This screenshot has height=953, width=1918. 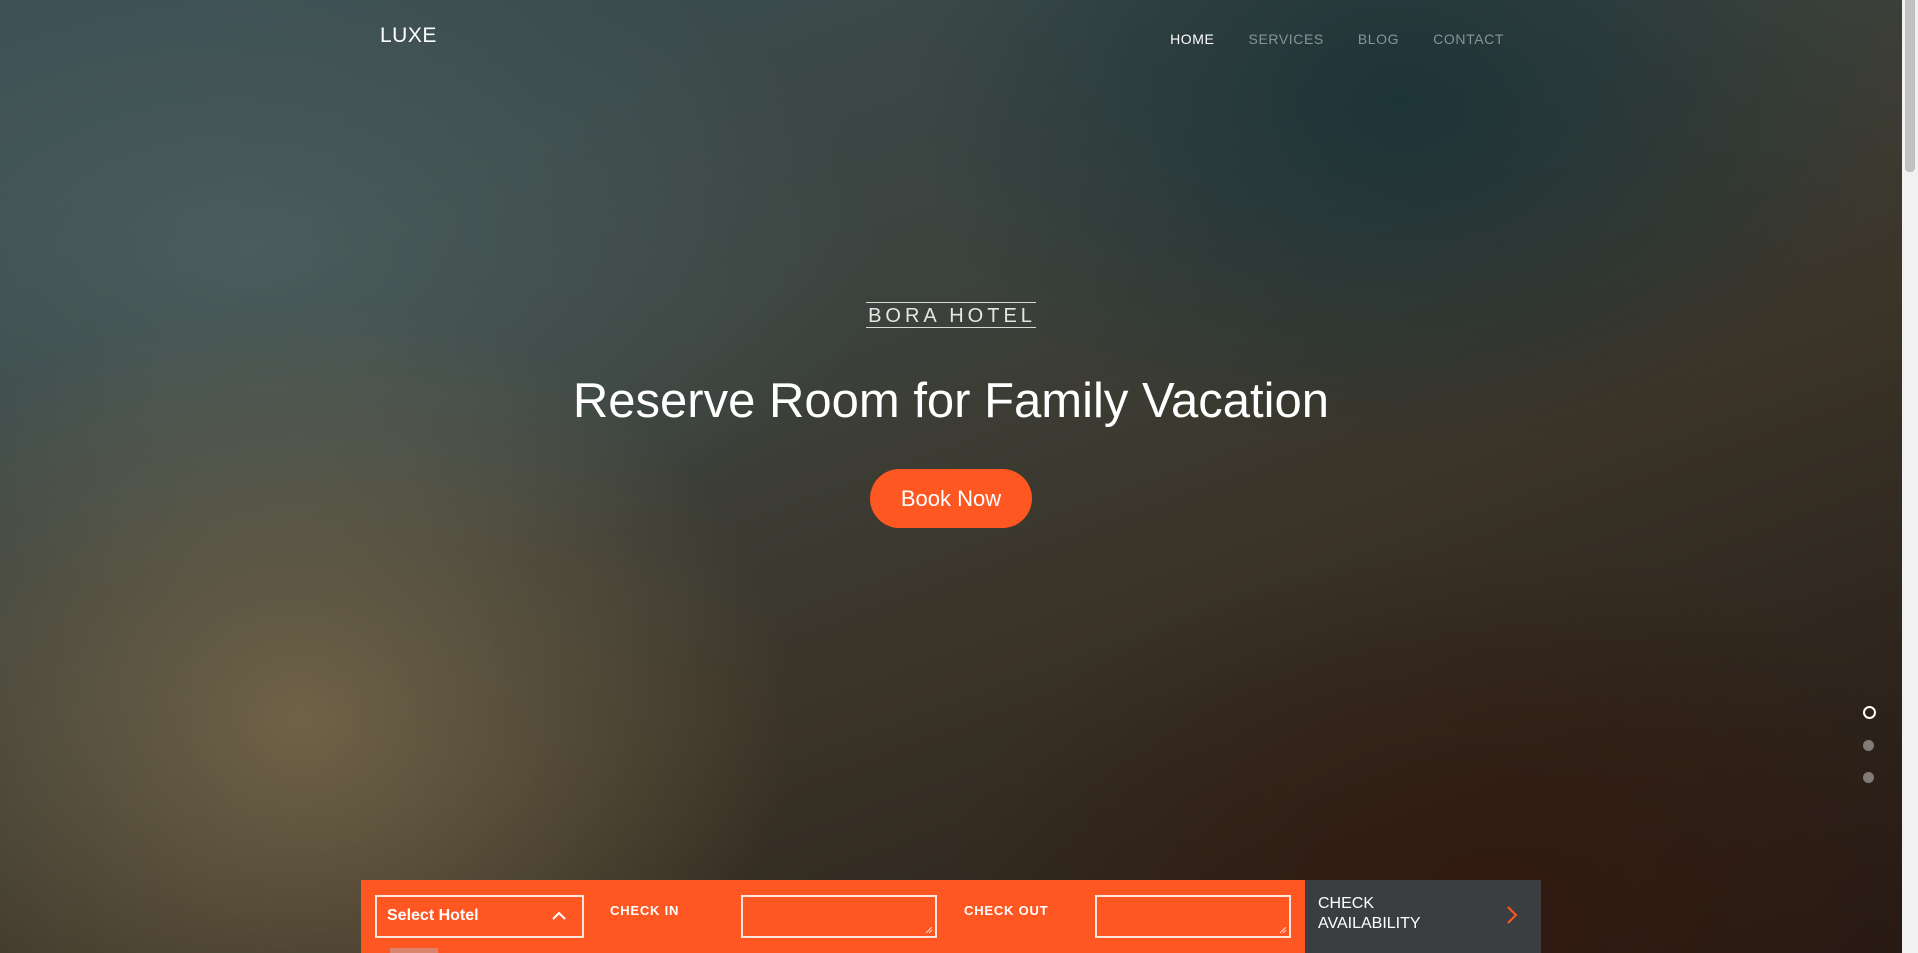 I want to click on nav-item-home: HOME, so click(x=1192, y=39).